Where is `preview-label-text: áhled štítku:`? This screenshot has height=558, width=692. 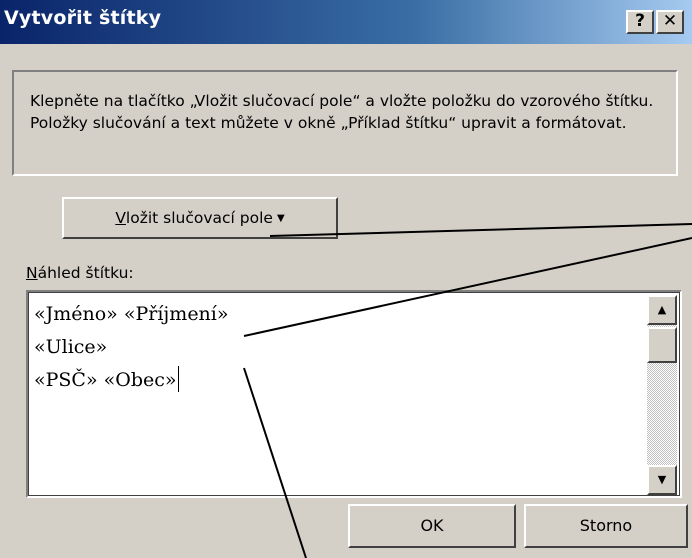
preview-label-text: áhled štítku: is located at coordinates (85, 273).